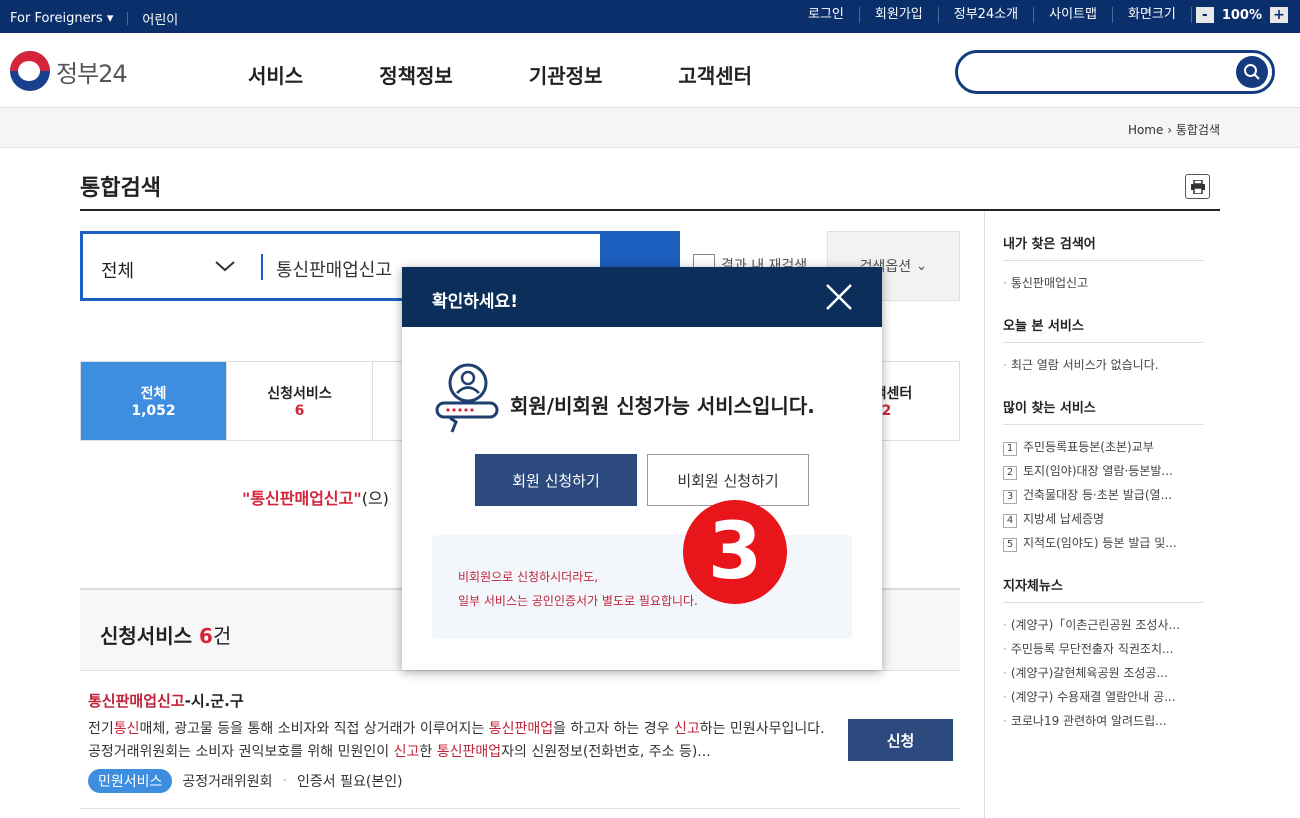 The width and height of the screenshot is (1300, 818). What do you see at coordinates (1103, 247) in the screenshot?
I see `recent-search-title: 내가 찾은 검색어` at bounding box center [1103, 247].